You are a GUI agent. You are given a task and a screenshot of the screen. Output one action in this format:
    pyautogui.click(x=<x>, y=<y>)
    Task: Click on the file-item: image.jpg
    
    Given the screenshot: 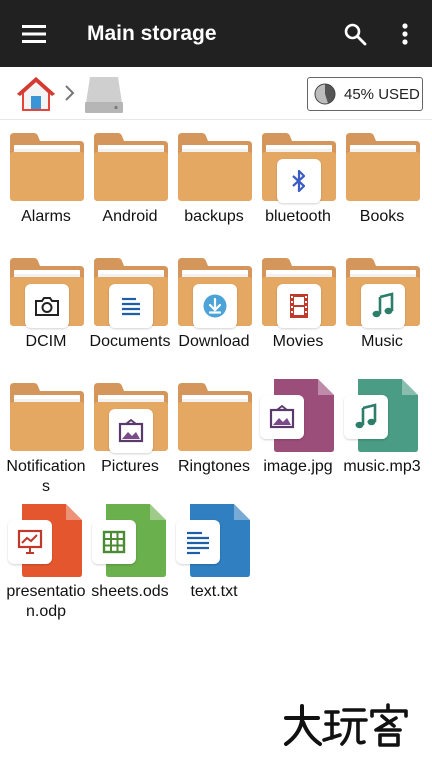 What is the action you would take?
    pyautogui.click(x=298, y=437)
    